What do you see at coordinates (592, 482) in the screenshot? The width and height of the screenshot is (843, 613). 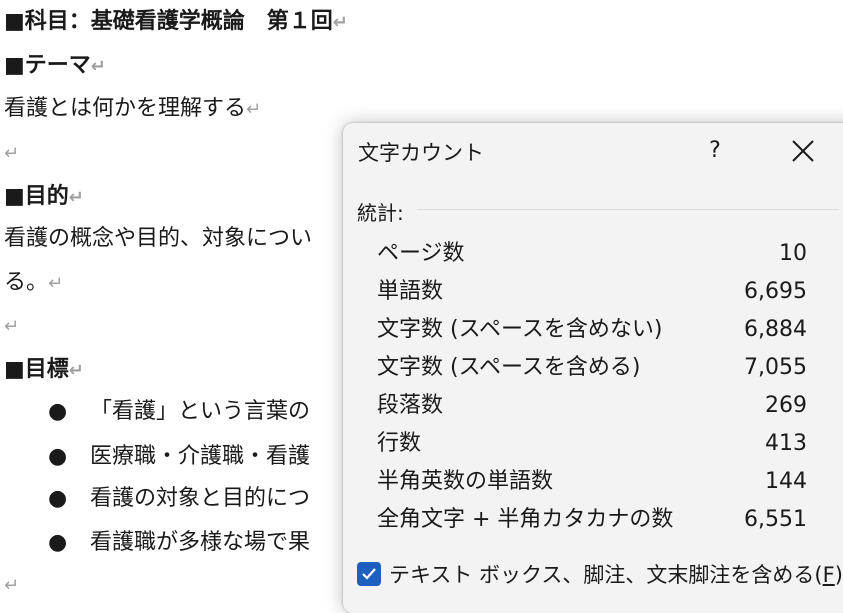 I see `stat-row-halfwidth-words: 半角英数の単語数 144` at bounding box center [592, 482].